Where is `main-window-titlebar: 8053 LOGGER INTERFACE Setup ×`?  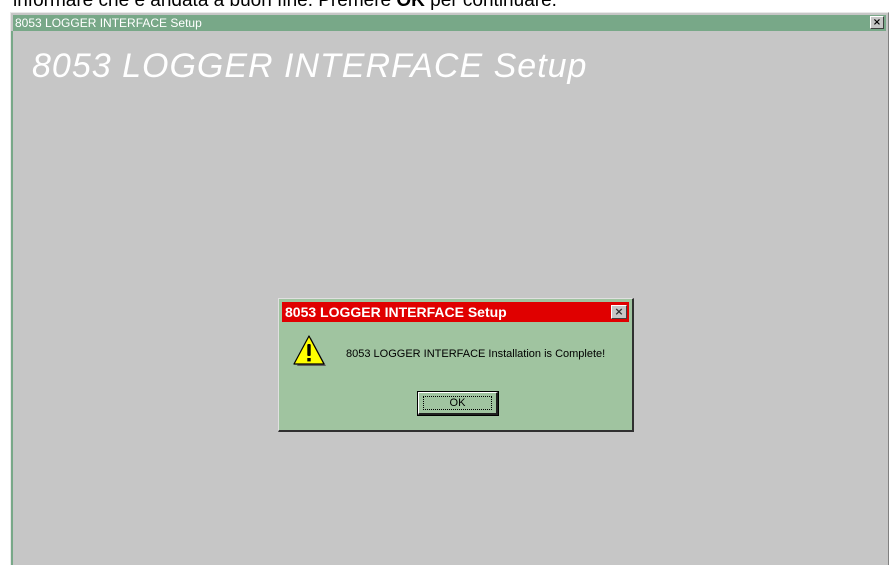
main-window-titlebar: 8053 LOGGER INTERFACE Setup × is located at coordinates (449, 23).